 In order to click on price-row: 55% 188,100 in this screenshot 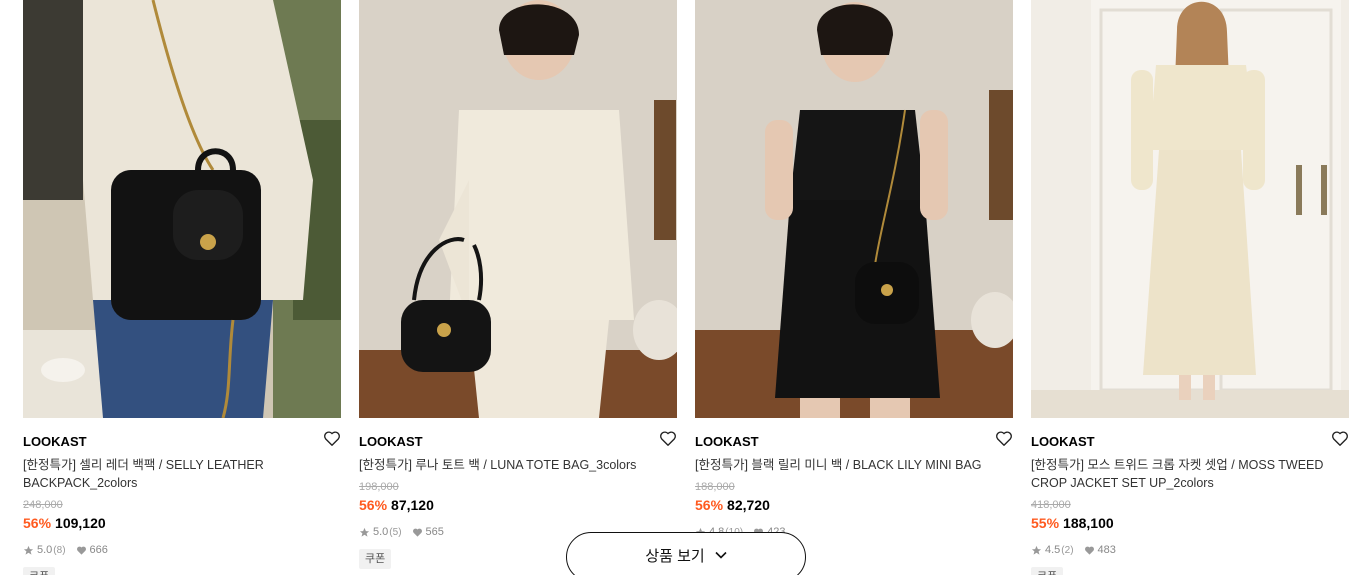, I will do `click(1072, 523)`.